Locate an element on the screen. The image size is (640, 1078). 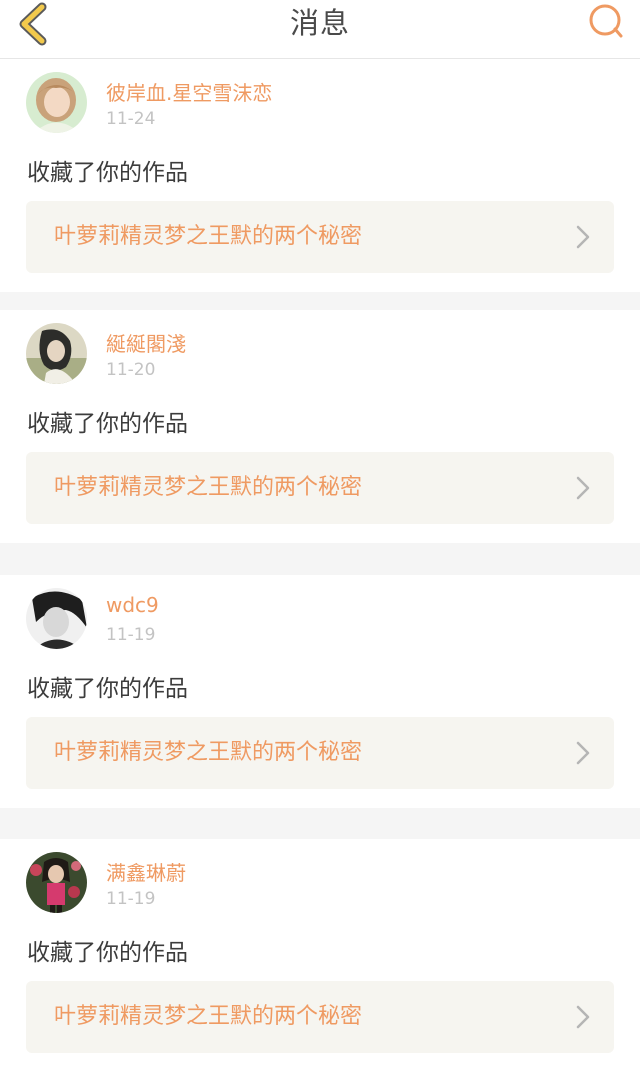
username-link: 满鑫琳蔚 is located at coordinates (146, 871).